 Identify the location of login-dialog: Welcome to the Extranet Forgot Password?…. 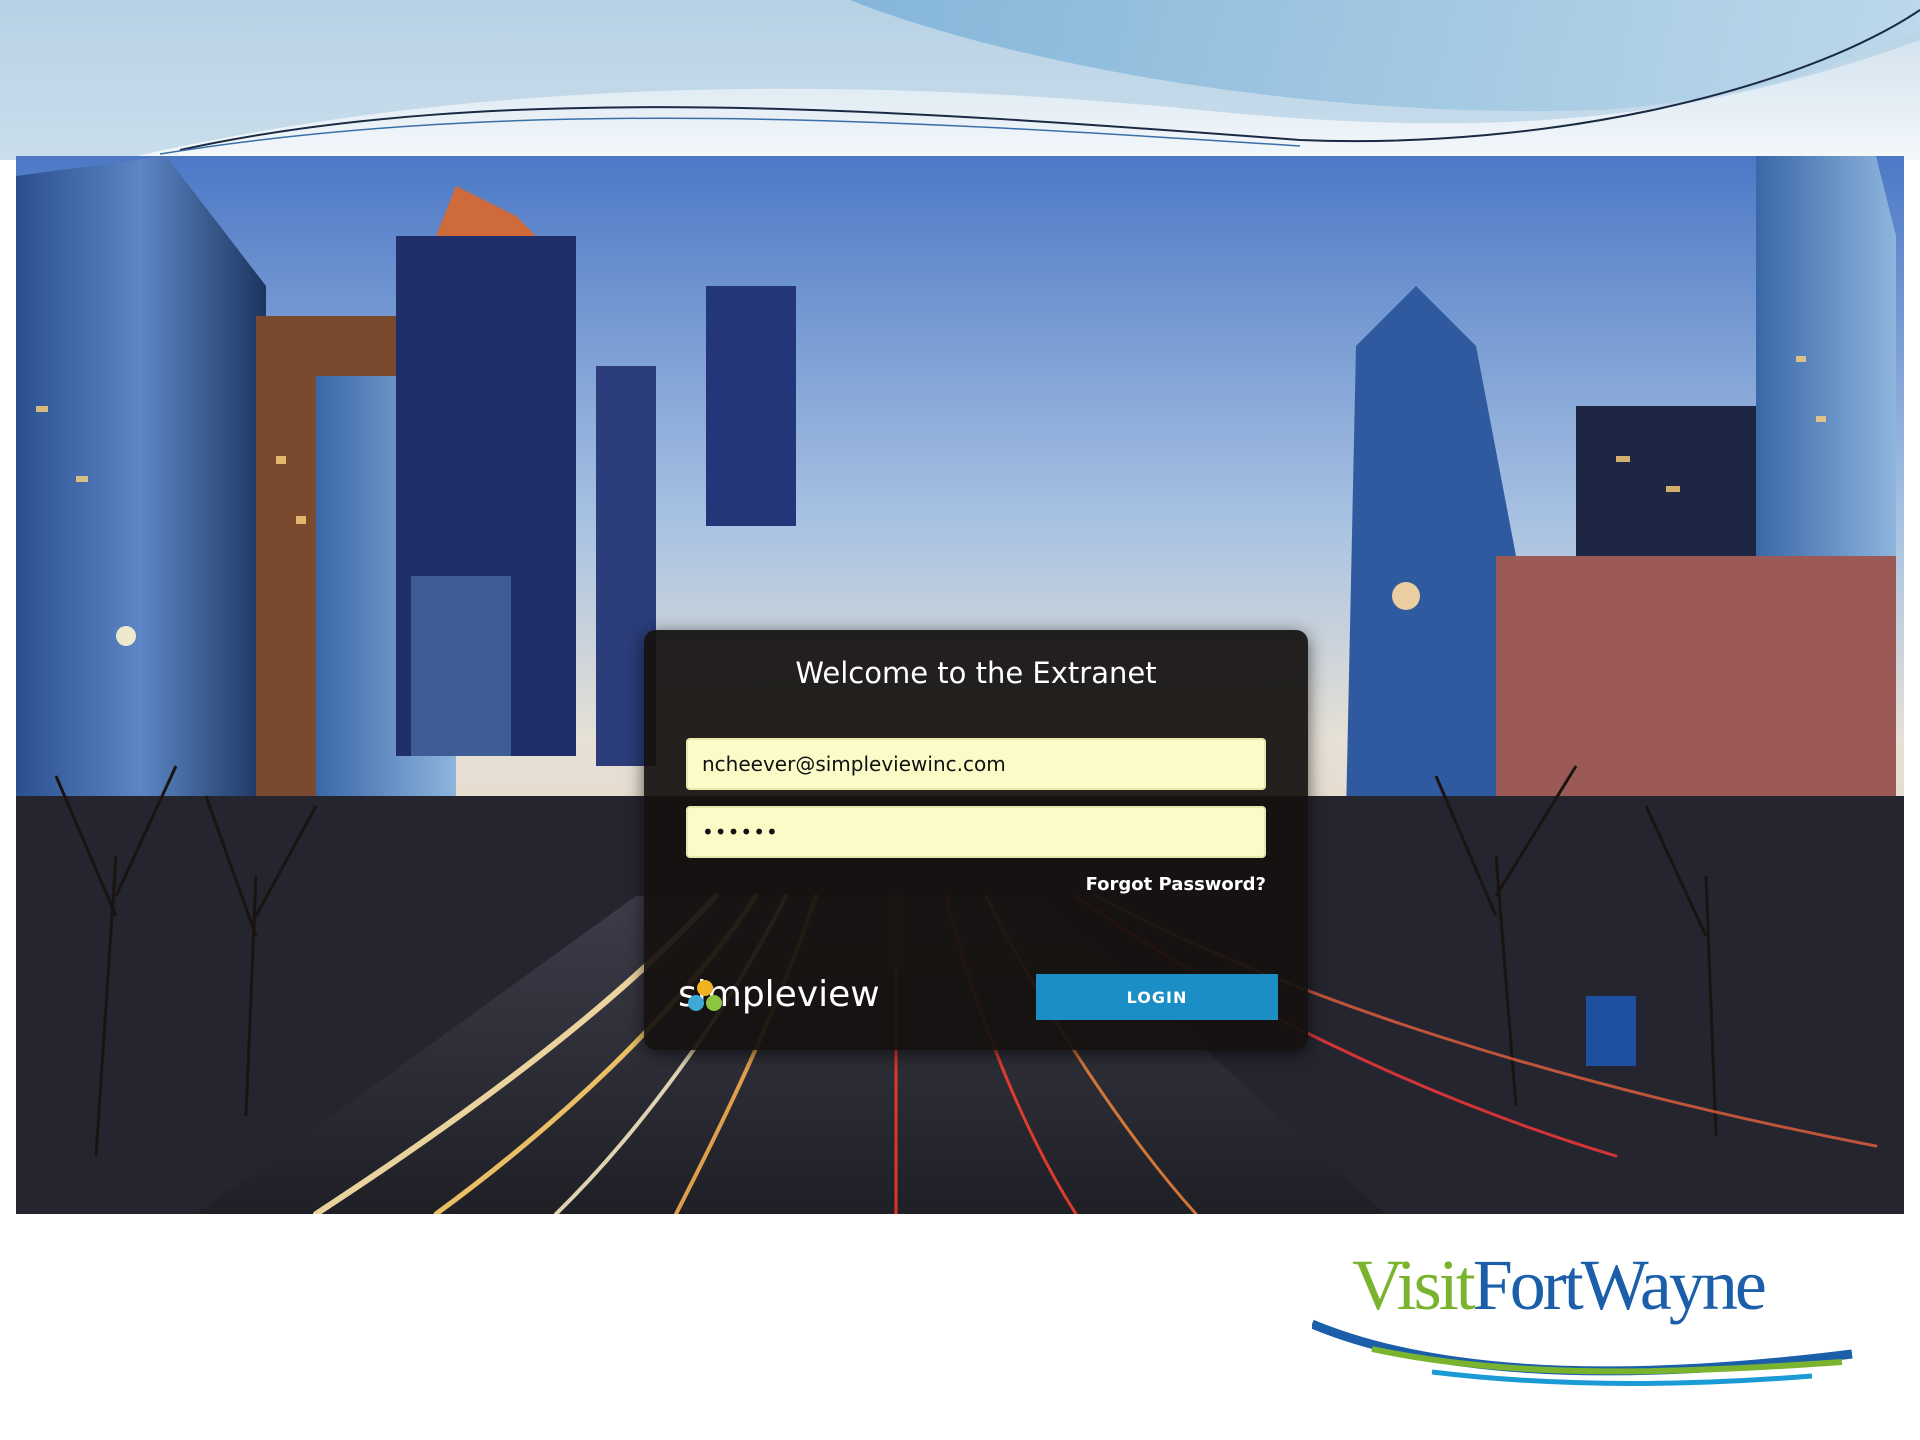
(976, 840).